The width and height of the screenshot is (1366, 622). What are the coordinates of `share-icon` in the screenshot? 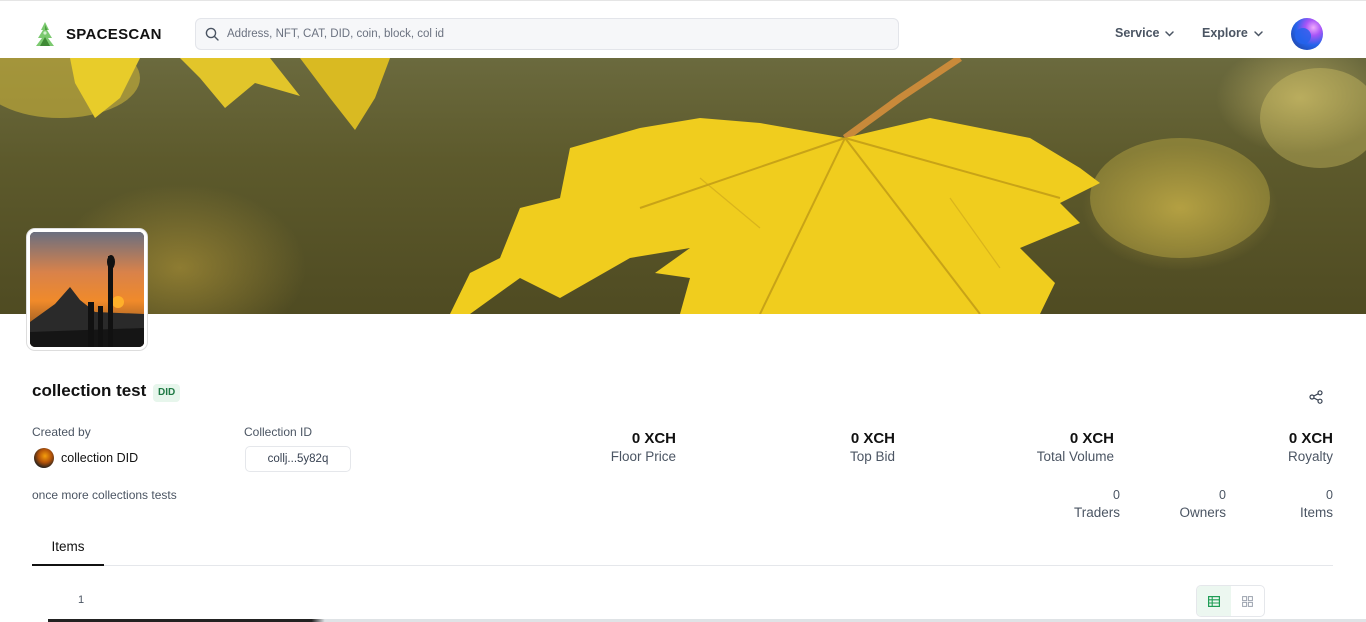 It's located at (1316, 397).